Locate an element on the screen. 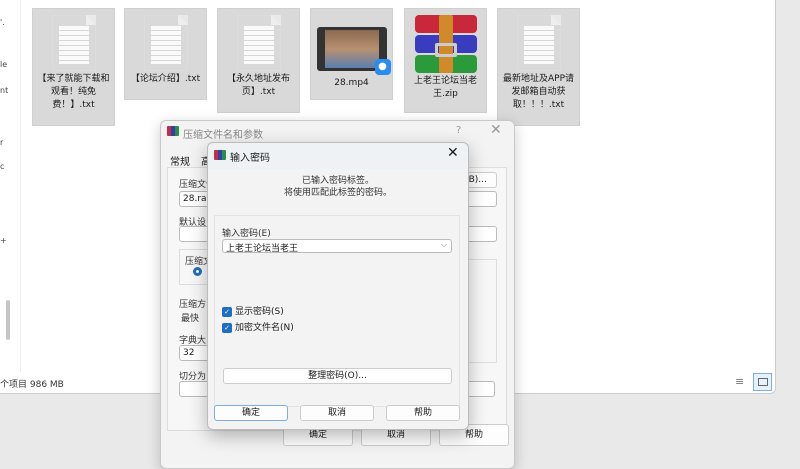  sidebar-fragment: r is located at coordinates (2, 142).